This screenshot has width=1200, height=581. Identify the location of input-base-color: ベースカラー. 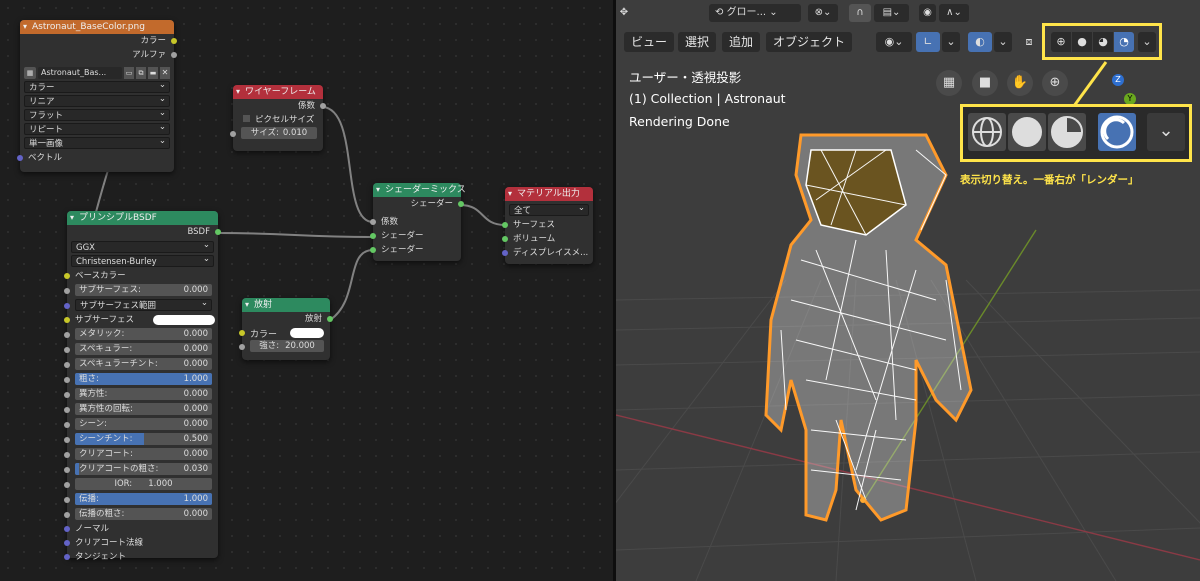
(141, 276).